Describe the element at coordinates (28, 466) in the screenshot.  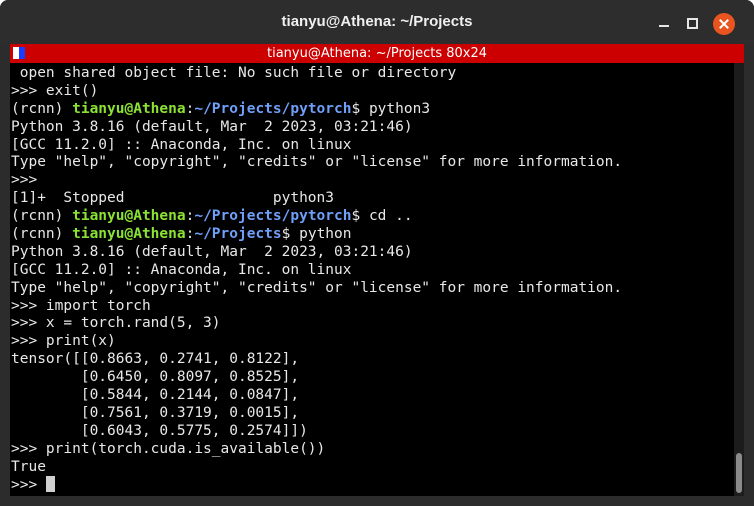
I see `terminal-text-span: True` at that location.